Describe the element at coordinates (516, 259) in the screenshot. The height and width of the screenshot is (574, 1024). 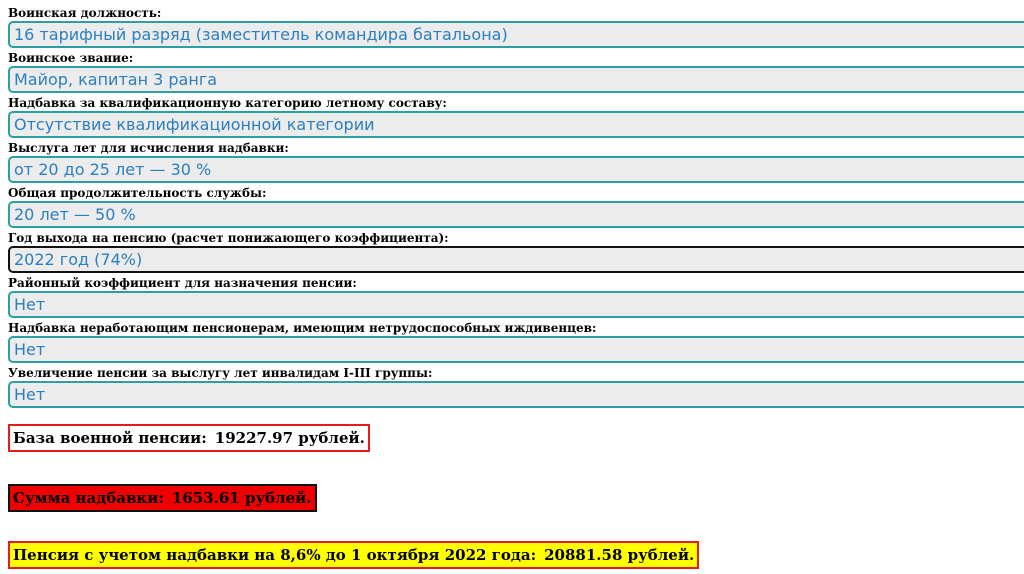
I see `retirement-year-select: 2022 год (74%)` at that location.